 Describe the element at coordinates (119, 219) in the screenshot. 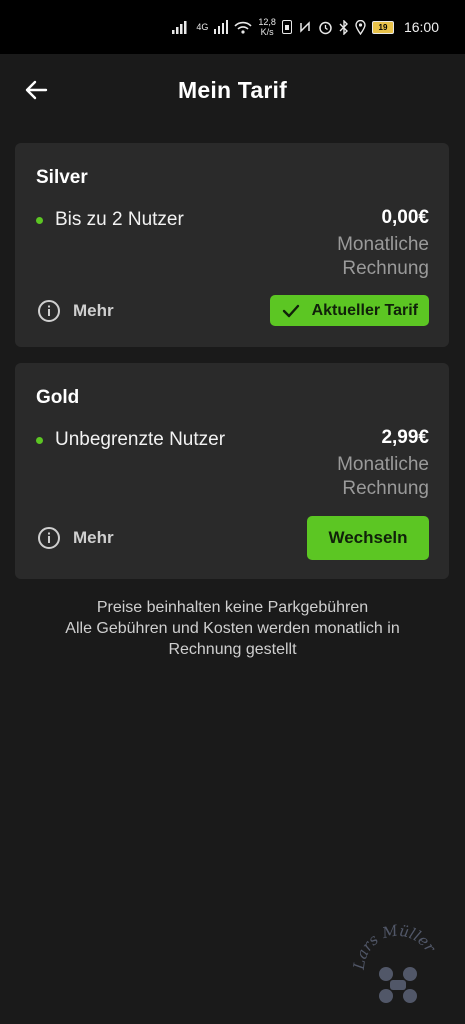

I see `plan-feature-text: Bis zu 2 Nutzer` at that location.